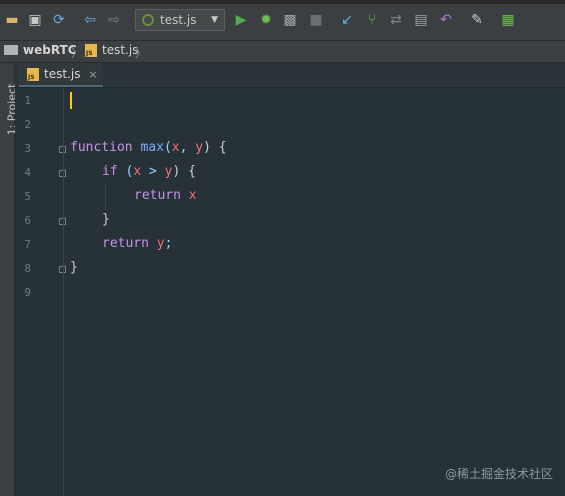 The width and height of the screenshot is (565, 496). What do you see at coordinates (63, 292) in the screenshot?
I see `gutter-divider` at bounding box center [63, 292].